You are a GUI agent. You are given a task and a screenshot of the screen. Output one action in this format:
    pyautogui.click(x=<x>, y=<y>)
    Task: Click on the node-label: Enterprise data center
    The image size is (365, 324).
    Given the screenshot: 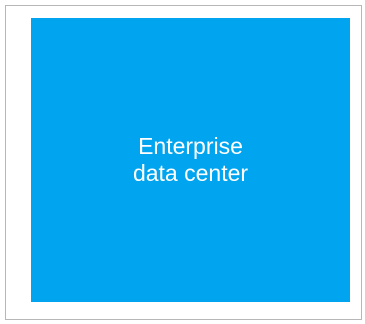 What is the action you would take?
    pyautogui.click(x=190, y=159)
    